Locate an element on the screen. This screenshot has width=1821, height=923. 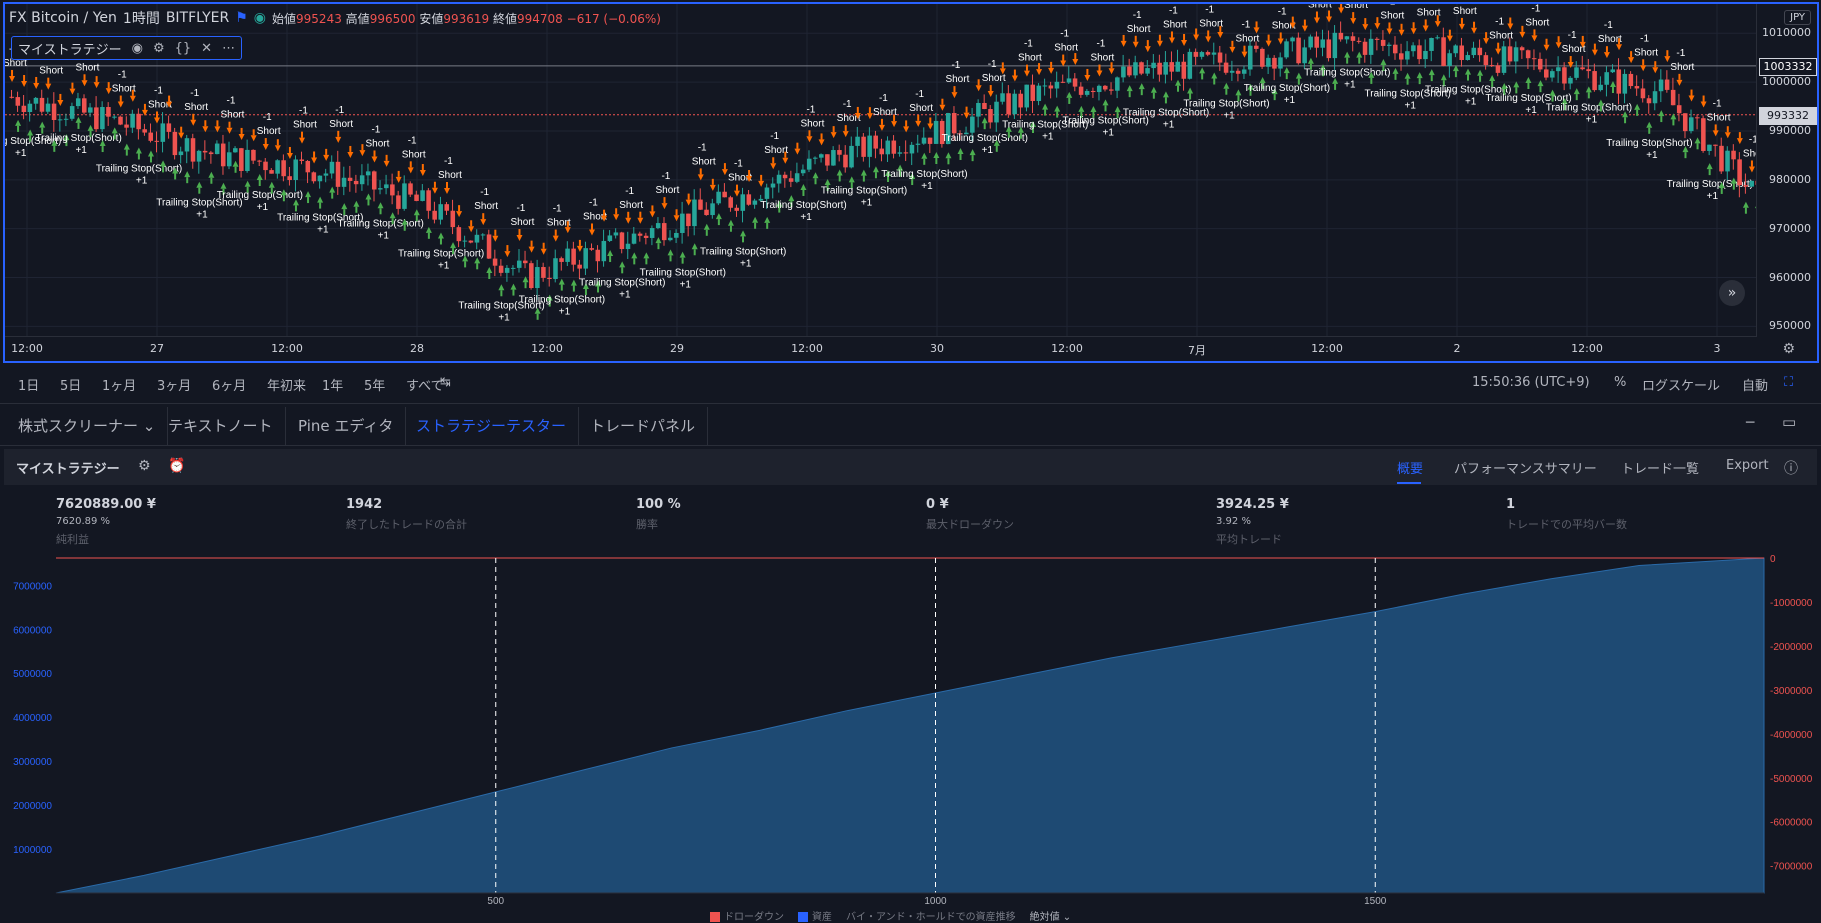
range-button-7: 5年 is located at coordinates (374, 384).